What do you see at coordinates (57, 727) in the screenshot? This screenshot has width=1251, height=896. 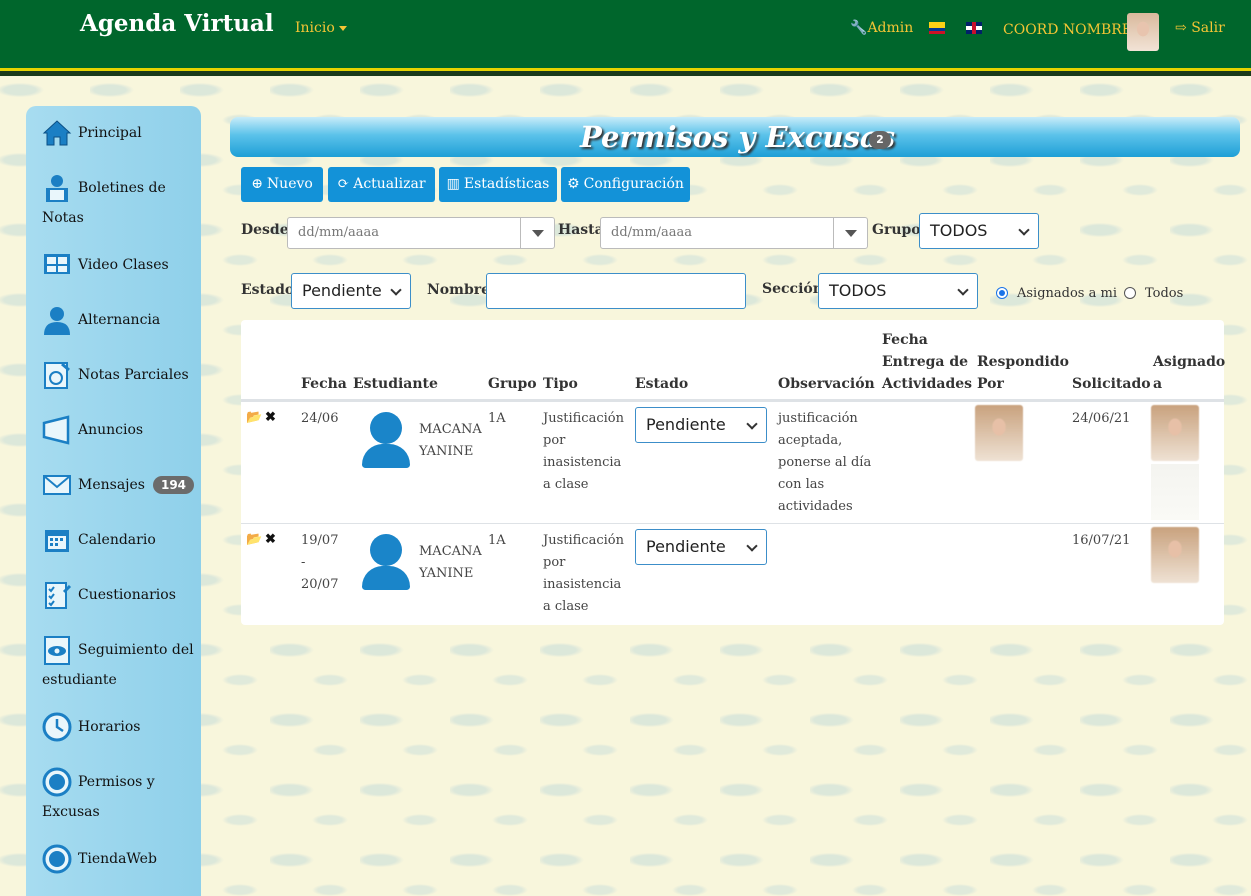 I see `clock-icon` at bounding box center [57, 727].